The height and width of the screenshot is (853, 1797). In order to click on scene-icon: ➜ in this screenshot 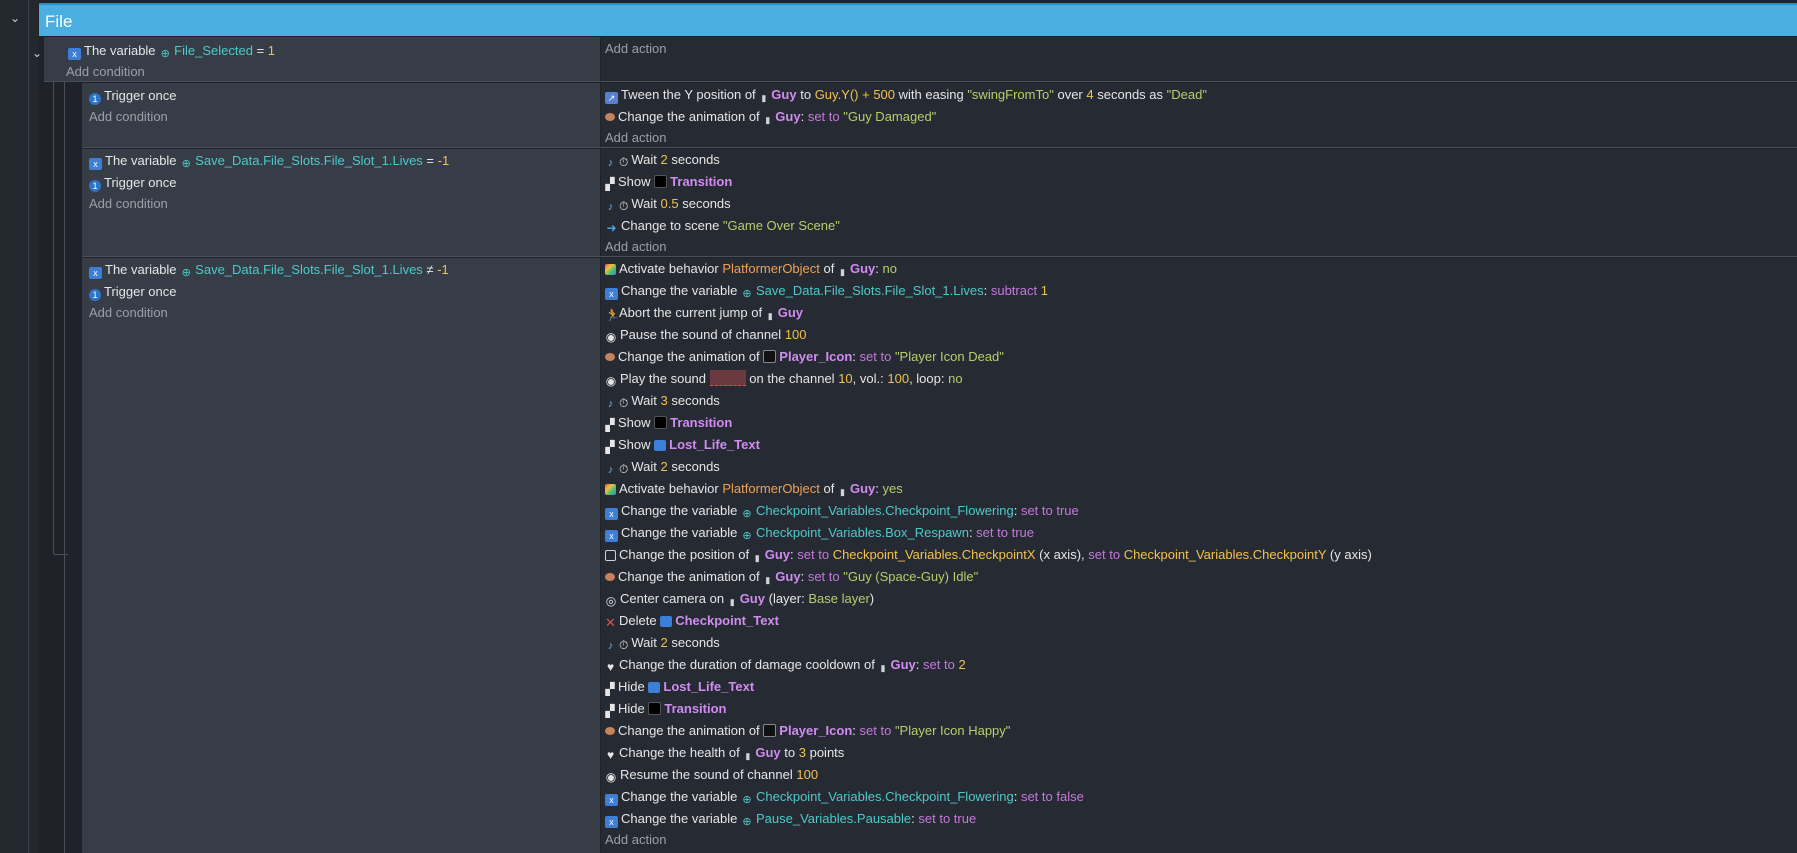, I will do `click(611, 228)`.